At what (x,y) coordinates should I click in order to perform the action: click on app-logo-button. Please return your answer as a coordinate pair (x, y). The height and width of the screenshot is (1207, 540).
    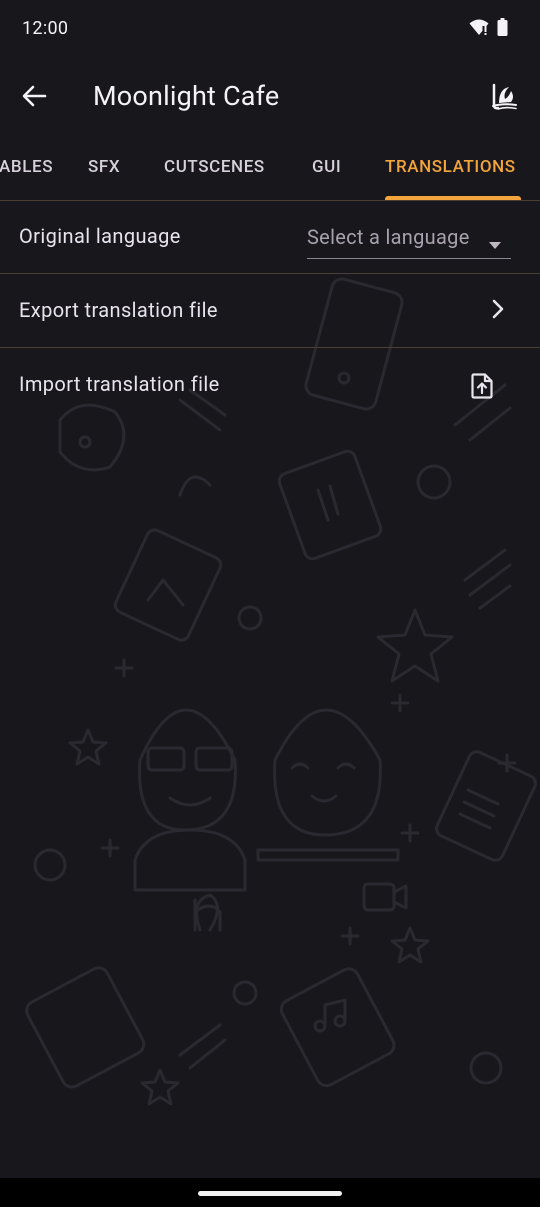
    Looking at the image, I should click on (504, 98).